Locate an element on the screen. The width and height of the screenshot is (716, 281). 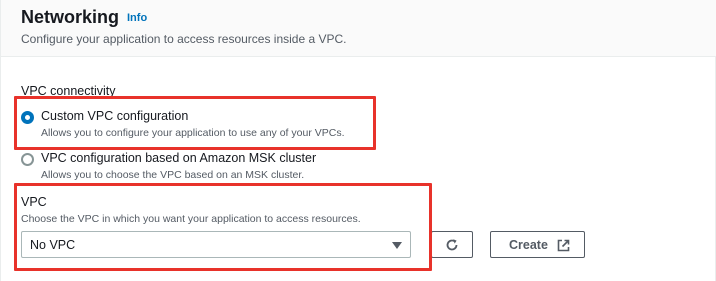
info-link: Info is located at coordinates (137, 18).